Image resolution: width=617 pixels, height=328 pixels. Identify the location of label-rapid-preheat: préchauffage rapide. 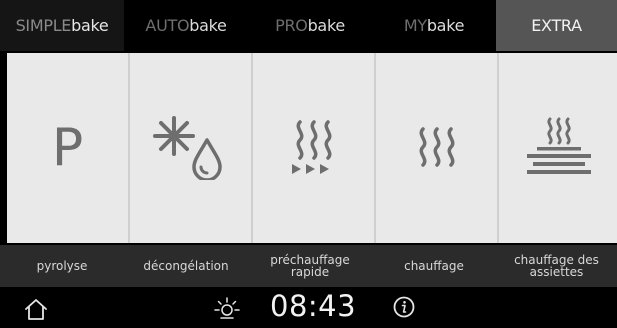
(310, 266).